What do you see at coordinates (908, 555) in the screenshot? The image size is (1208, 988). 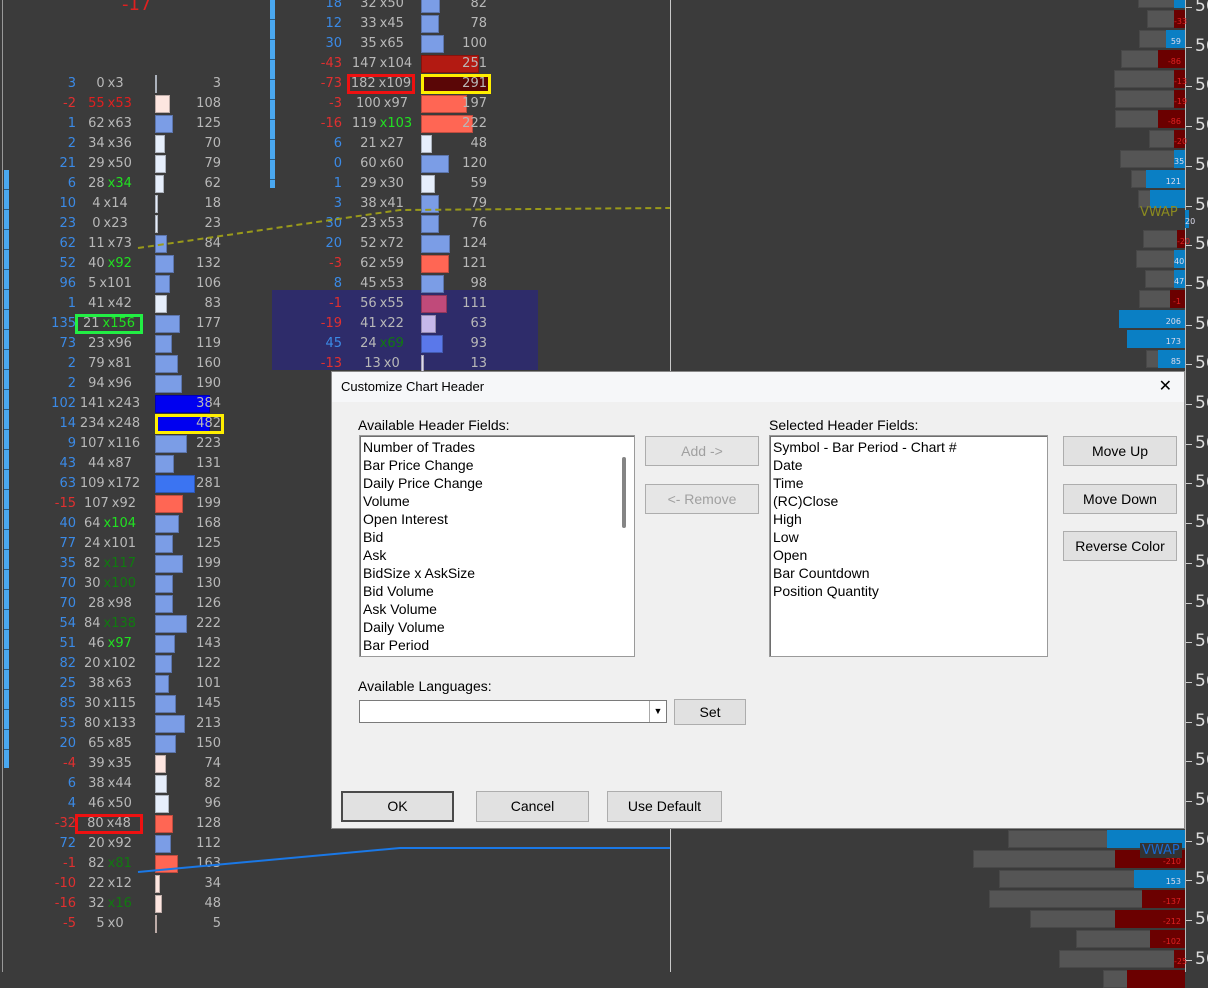 I see `list-item: Open` at bounding box center [908, 555].